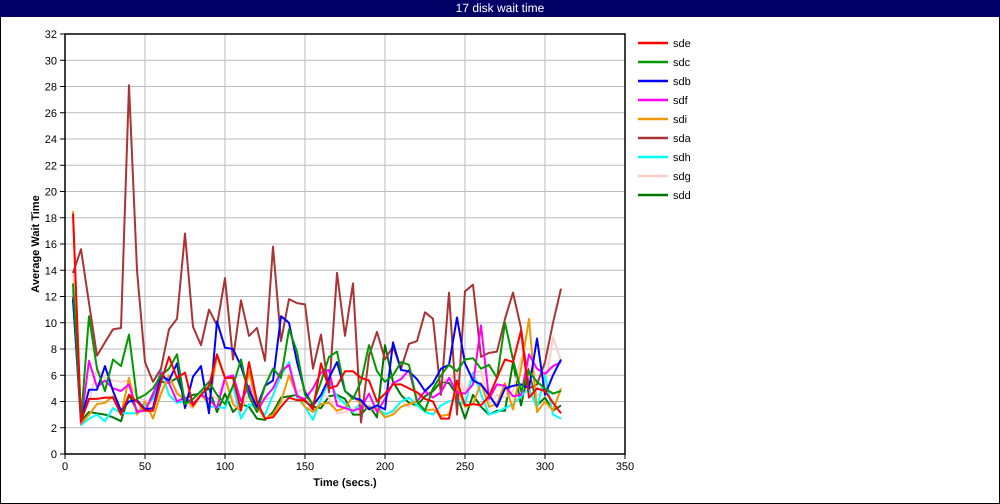  I want to click on y-tick-label: 32, so click(50, 35).